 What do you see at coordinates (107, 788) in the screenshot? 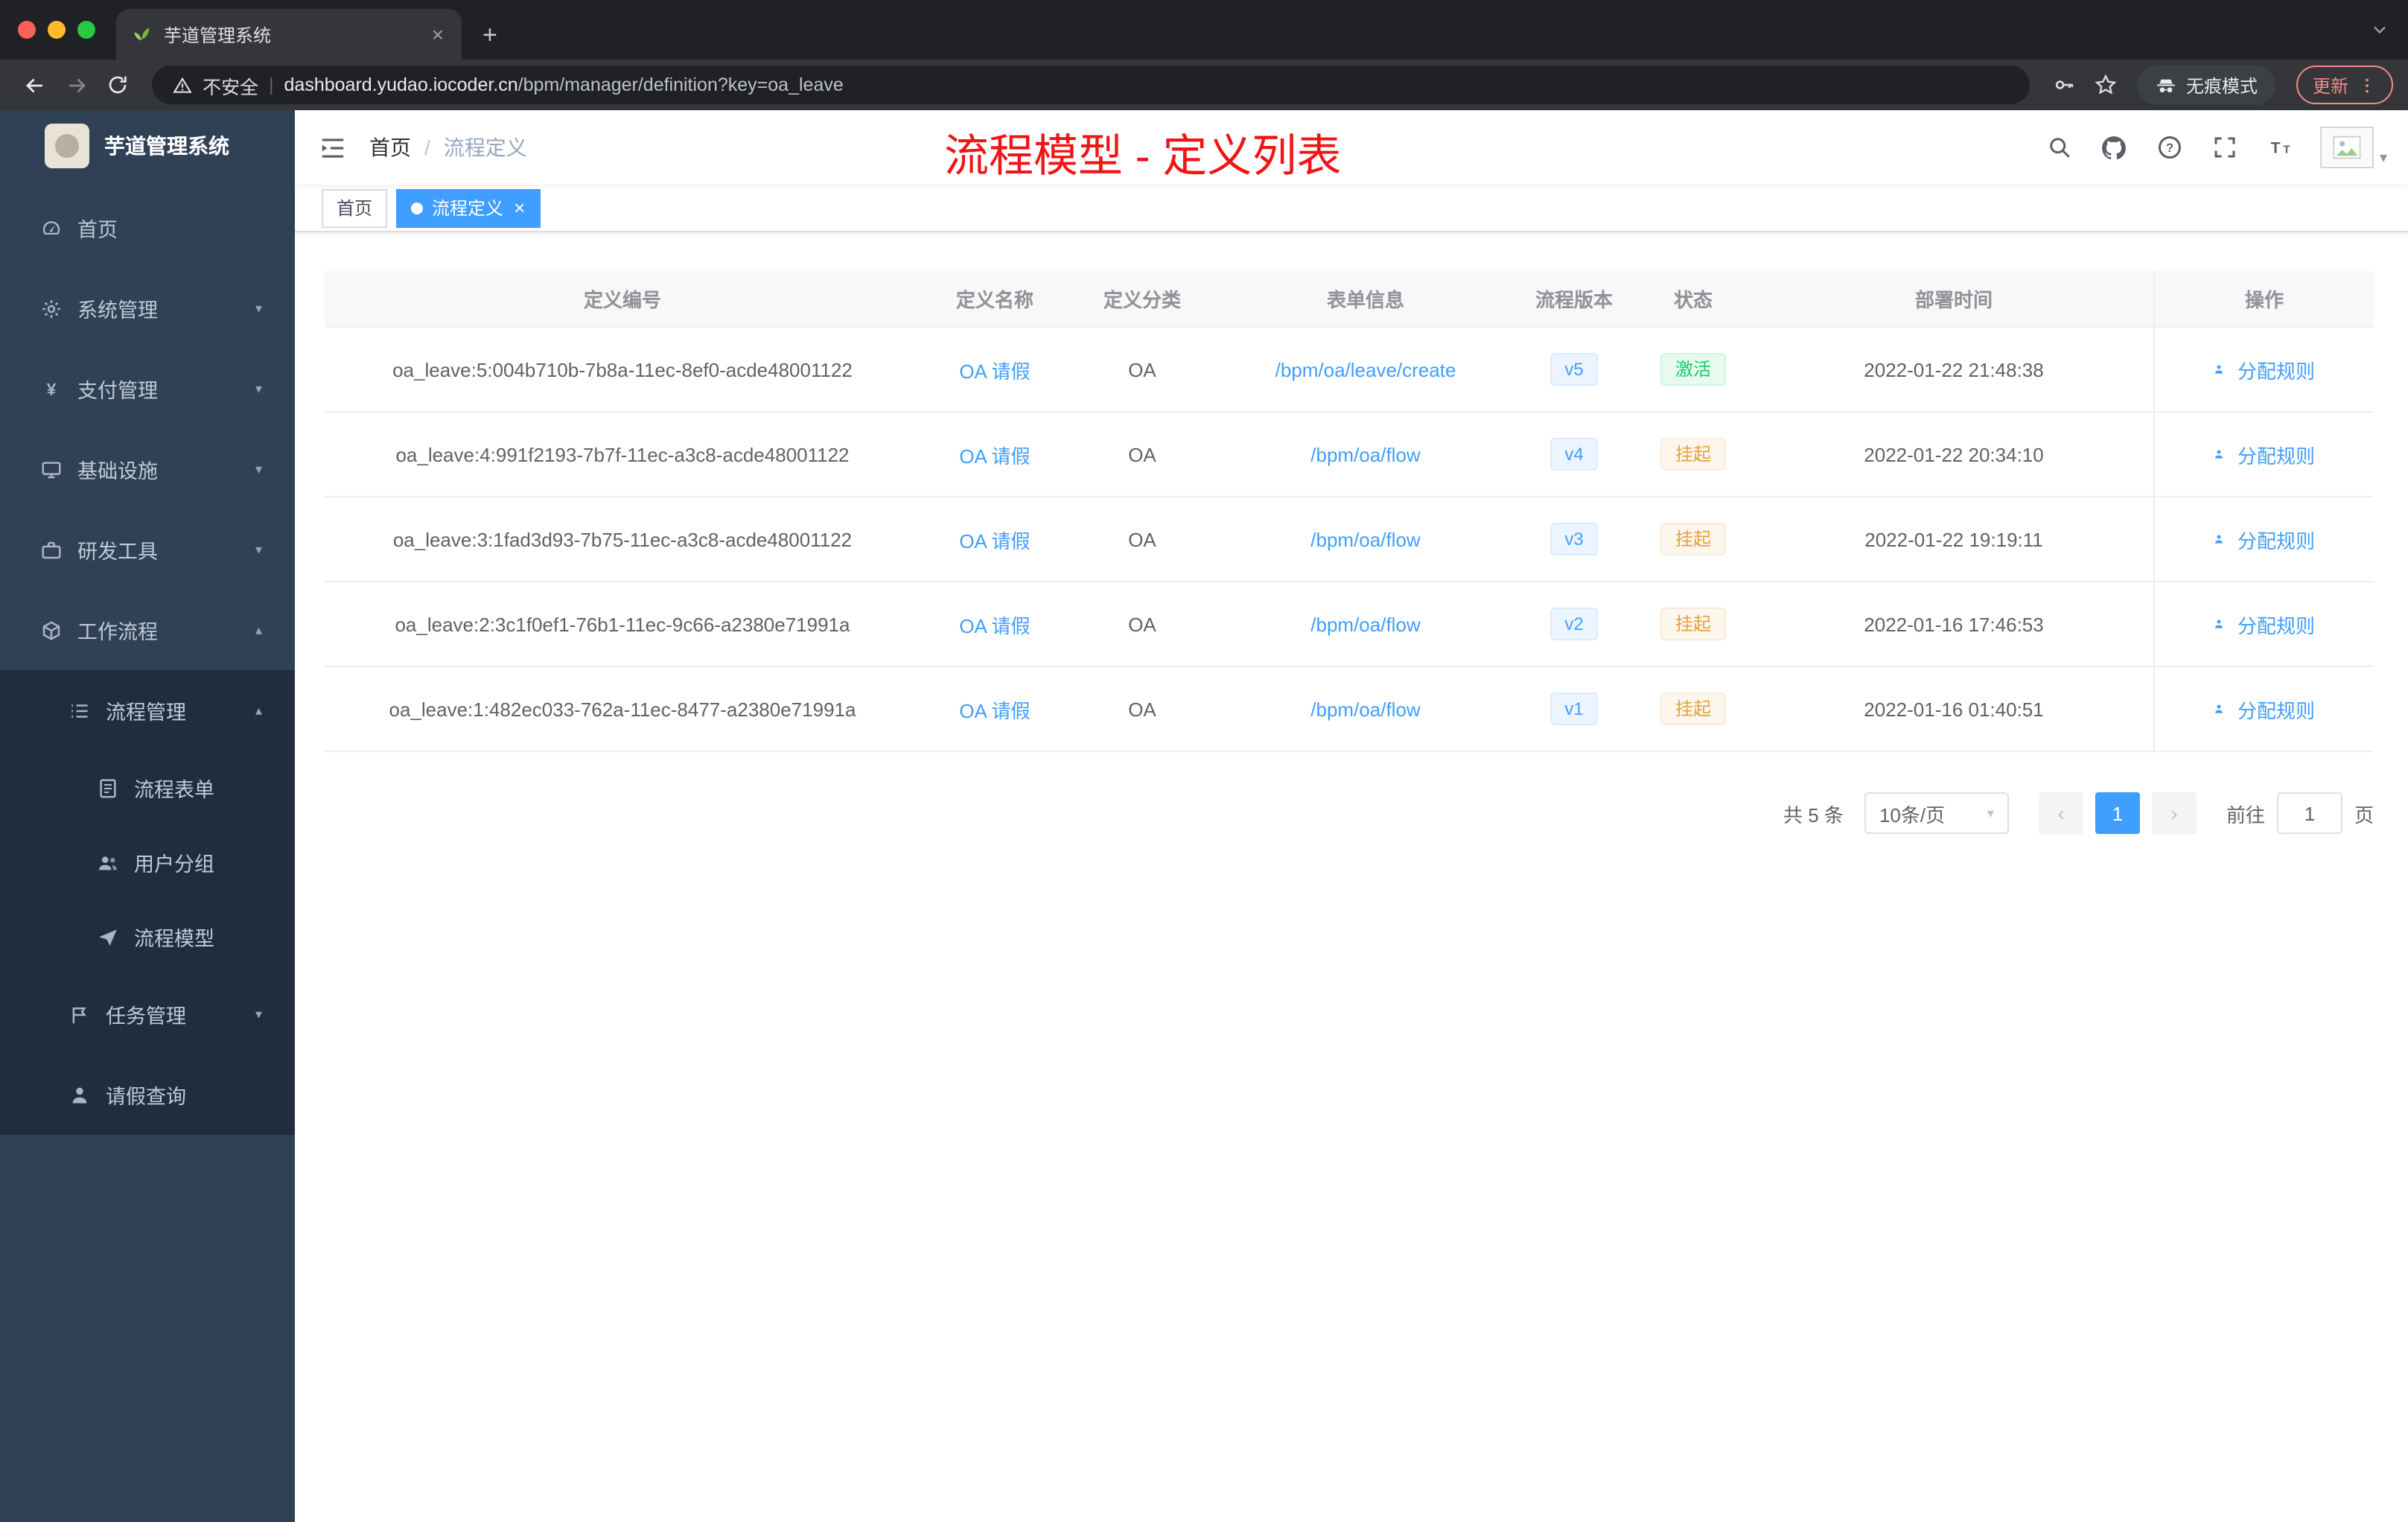
I see `form-icon` at bounding box center [107, 788].